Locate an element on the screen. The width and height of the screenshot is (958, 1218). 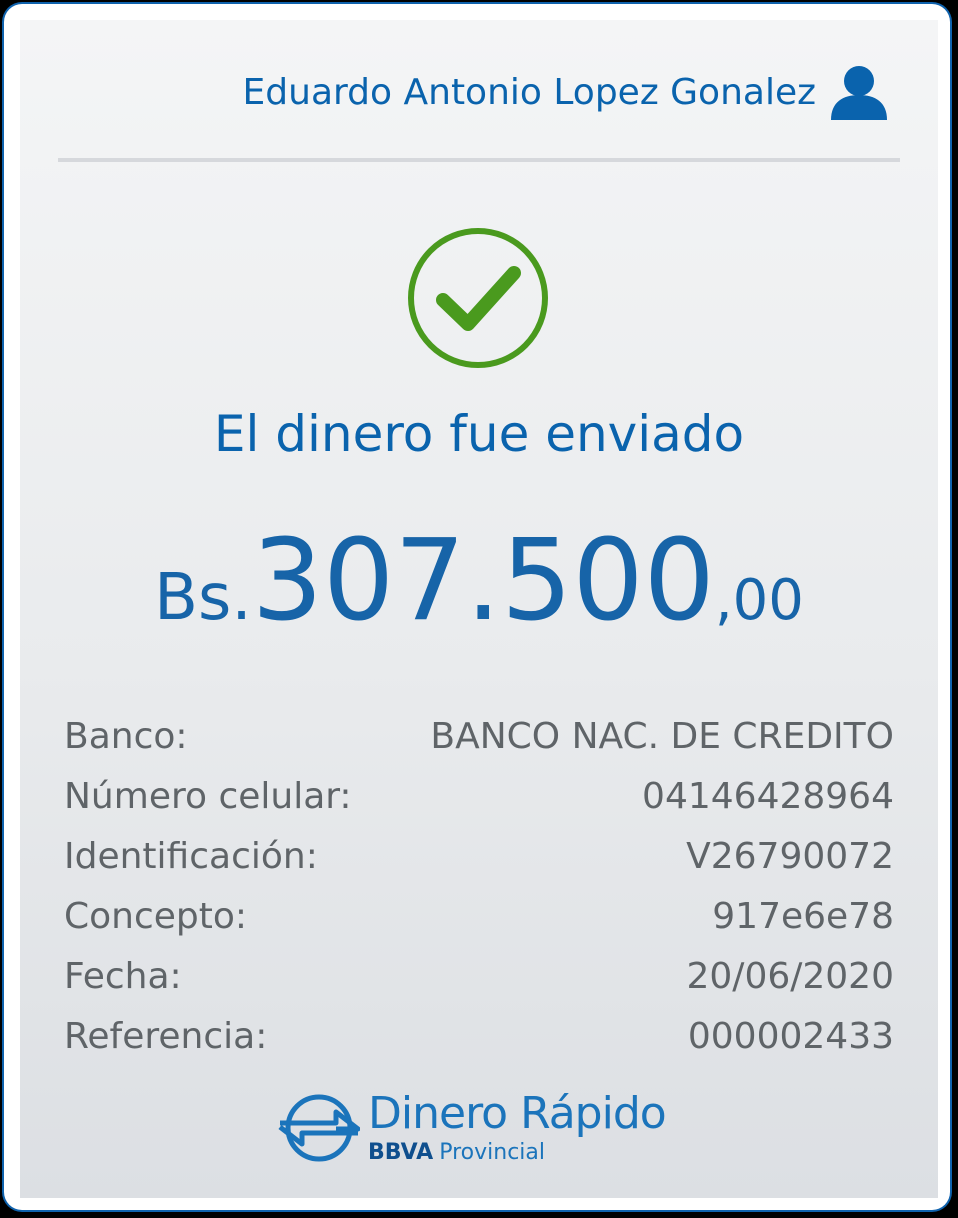
user-header: Eduardo Antonio Lopez Gonalez is located at coordinates (566, 92).